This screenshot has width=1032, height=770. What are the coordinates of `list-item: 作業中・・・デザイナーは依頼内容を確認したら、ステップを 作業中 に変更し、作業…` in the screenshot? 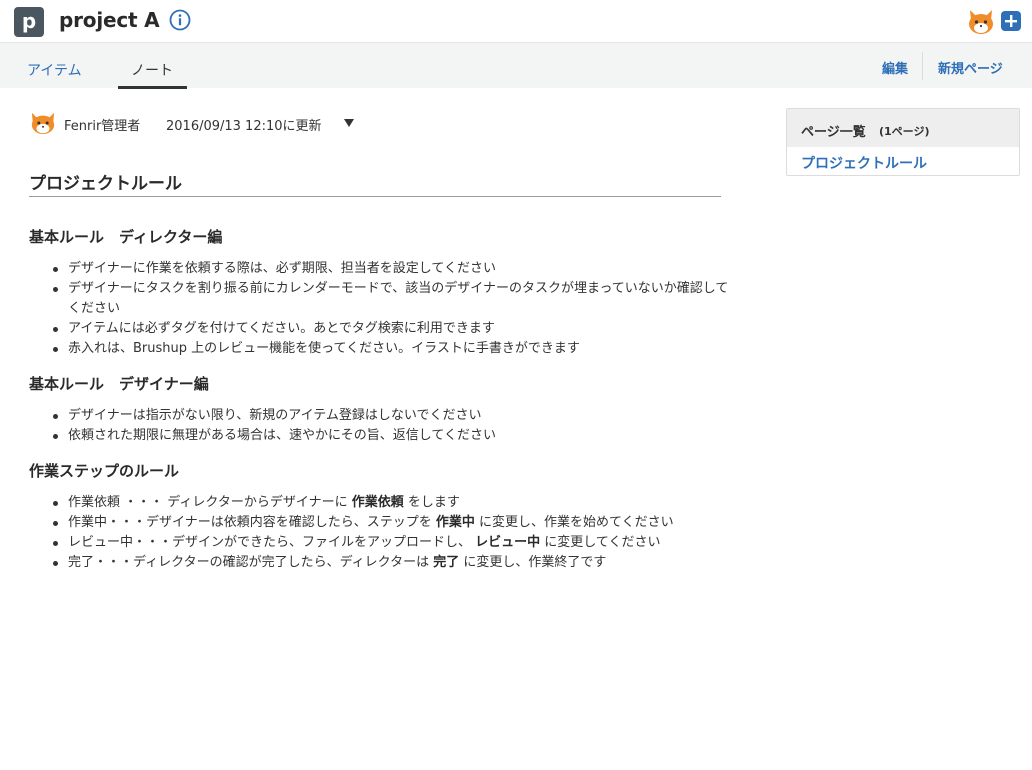 It's located at (395, 523).